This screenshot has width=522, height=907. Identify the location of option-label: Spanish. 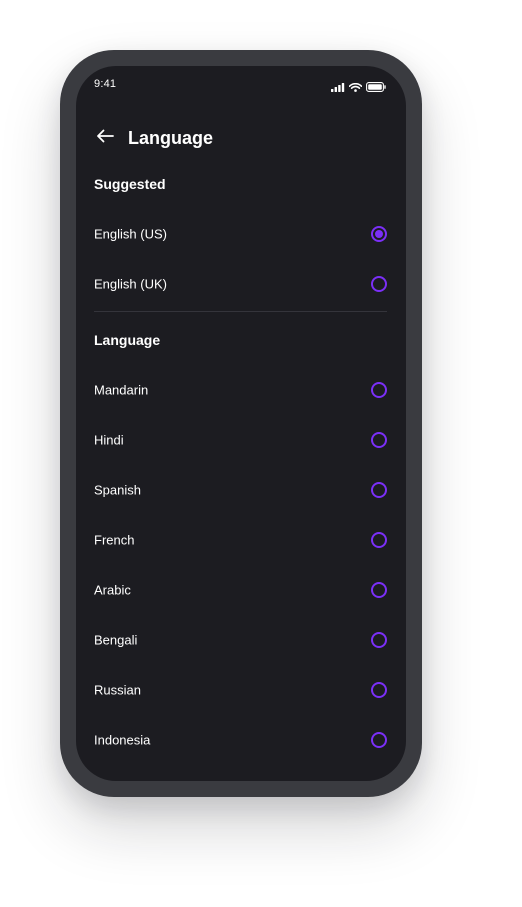
(117, 490).